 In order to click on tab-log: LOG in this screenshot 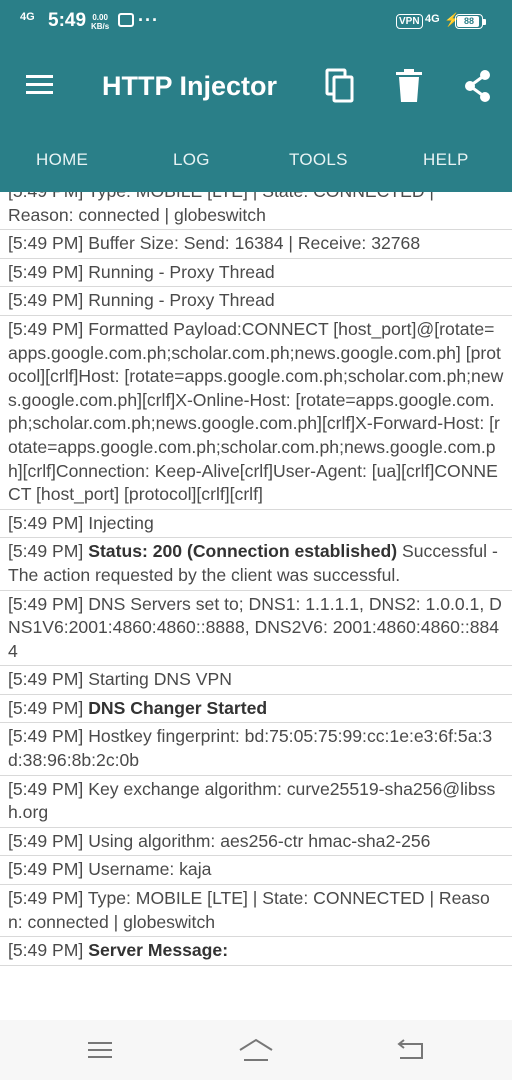, I will do `click(191, 160)`.